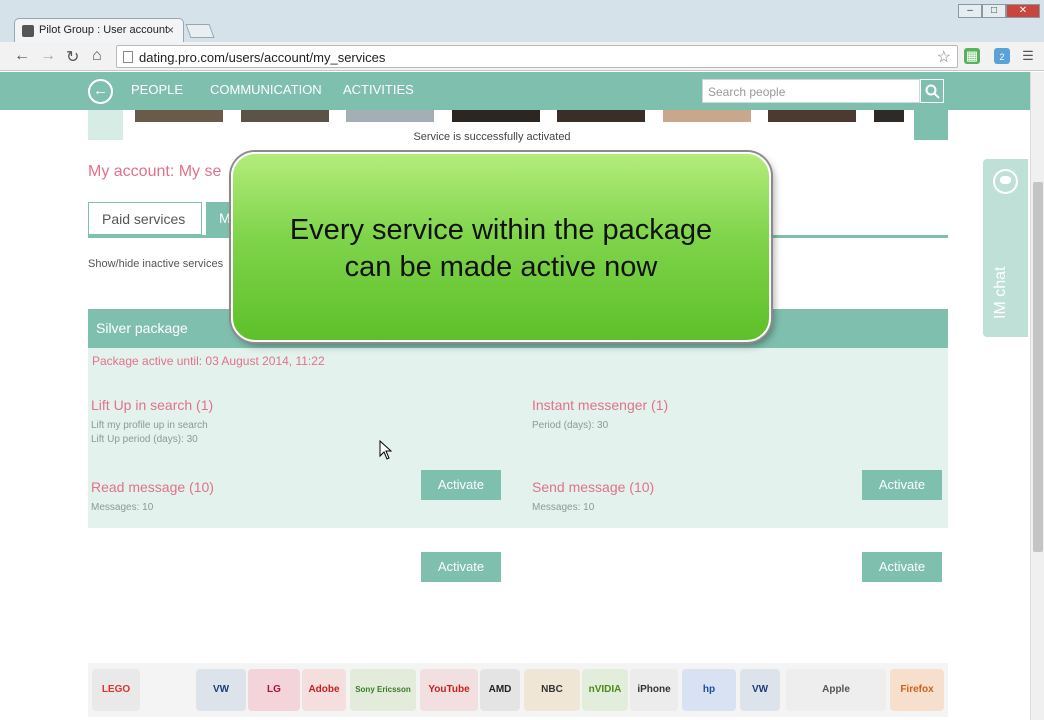 The width and height of the screenshot is (1044, 720). What do you see at coordinates (105, 125) in the screenshot?
I see `photo-strip-left-bg` at bounding box center [105, 125].